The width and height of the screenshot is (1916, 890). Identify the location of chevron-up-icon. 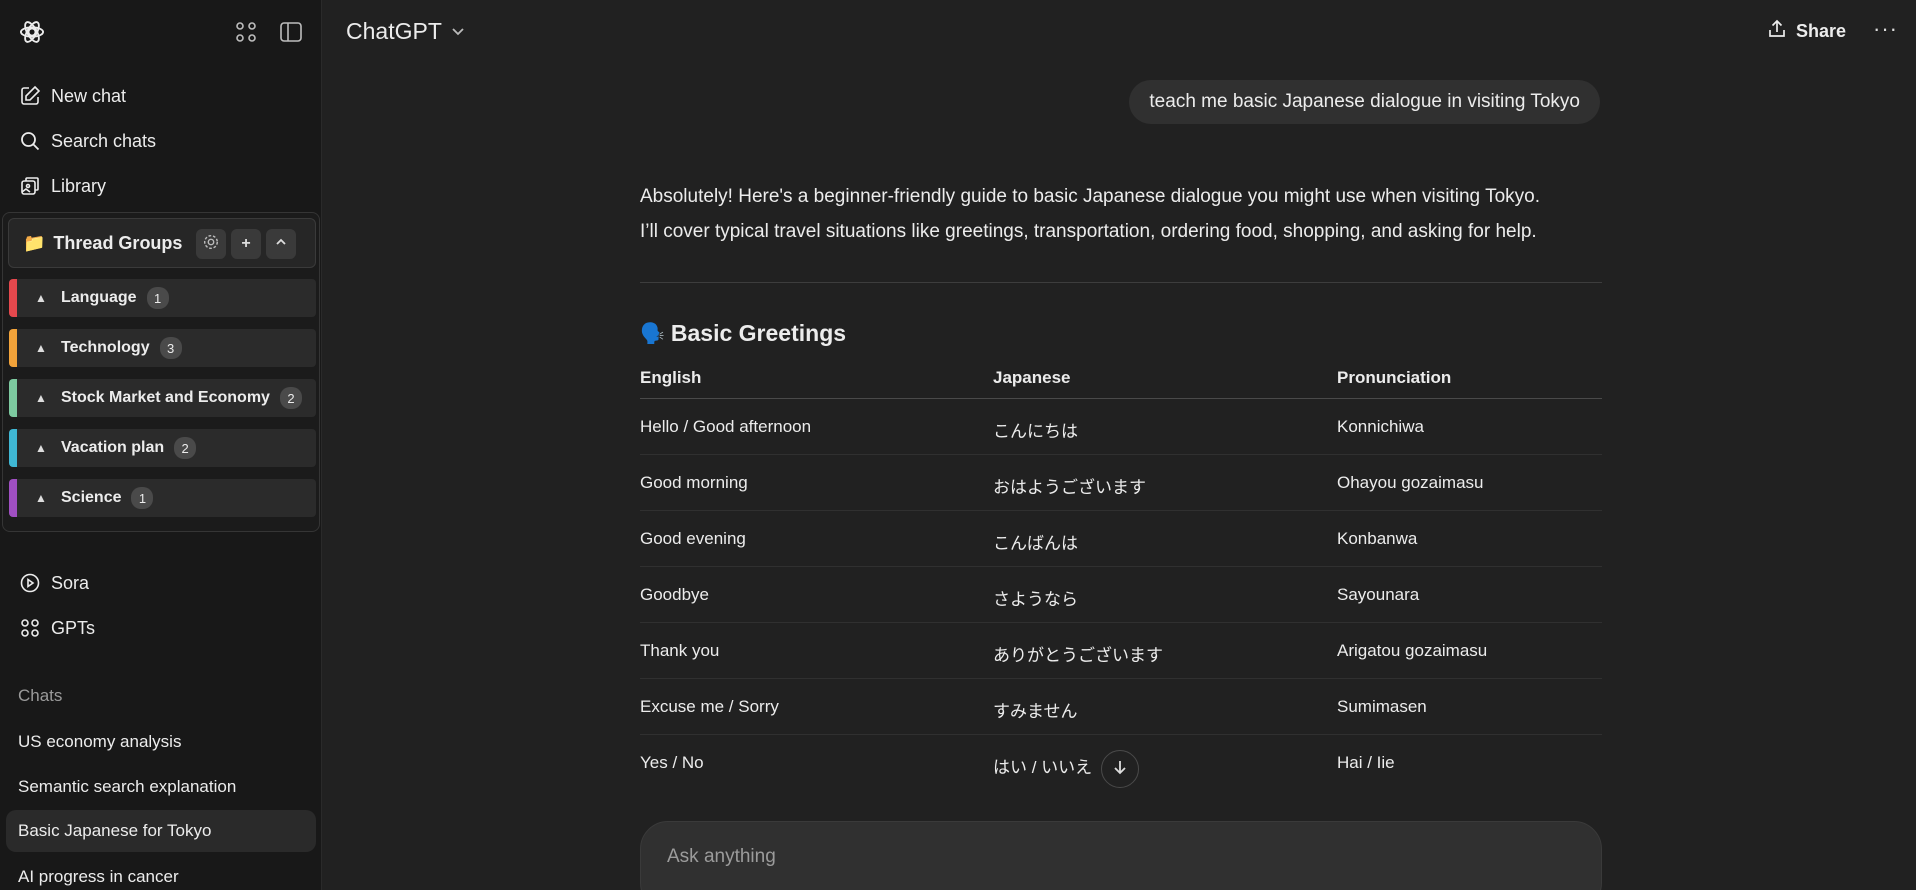
(281, 244).